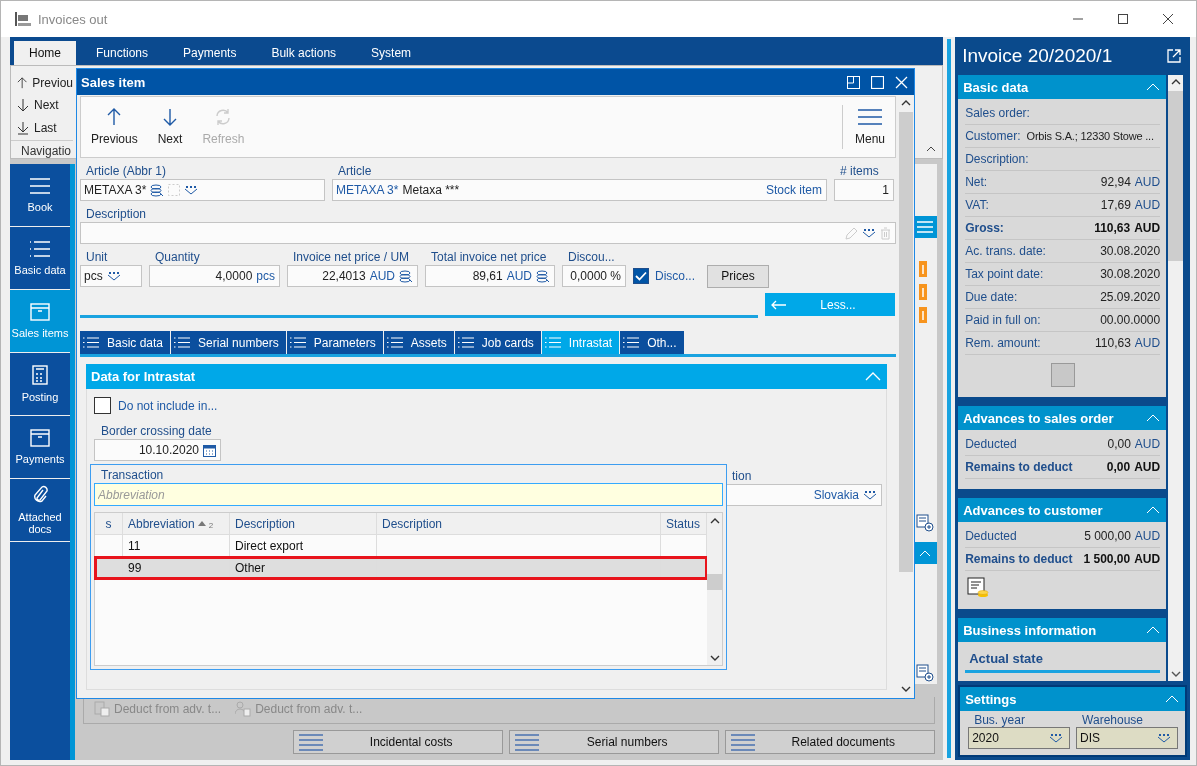 This screenshot has height=766, width=1197. What do you see at coordinates (993, 136) in the screenshot?
I see `field-label: Customer:` at bounding box center [993, 136].